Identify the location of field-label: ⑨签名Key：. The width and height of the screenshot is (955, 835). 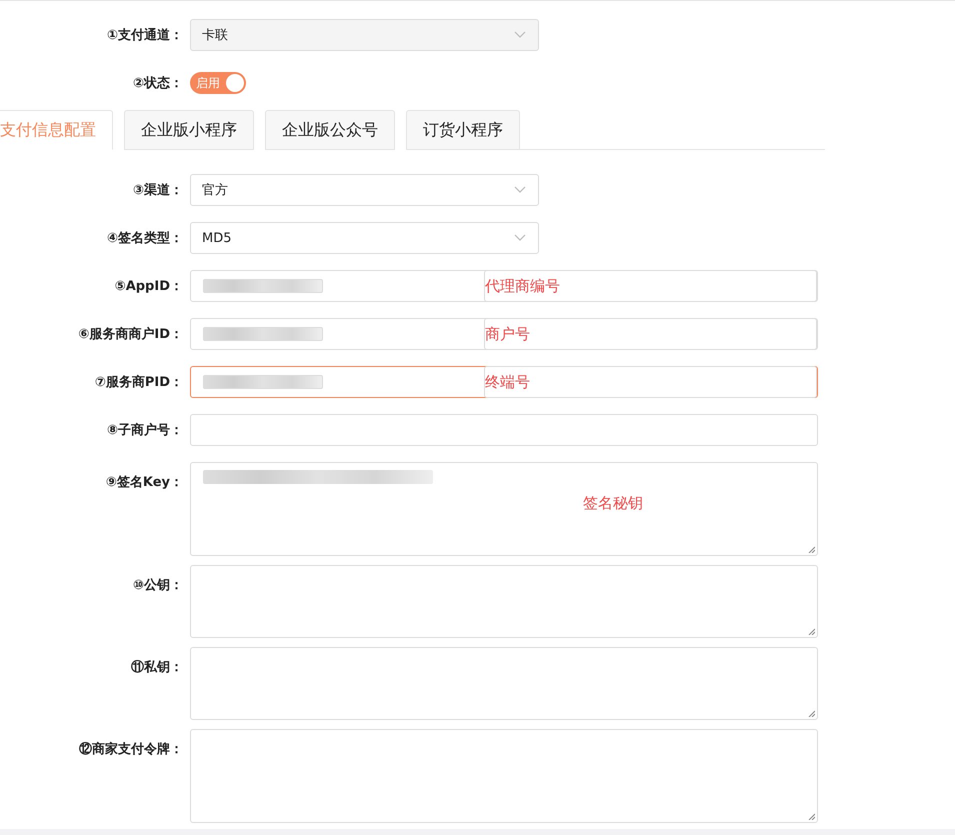
(143, 482).